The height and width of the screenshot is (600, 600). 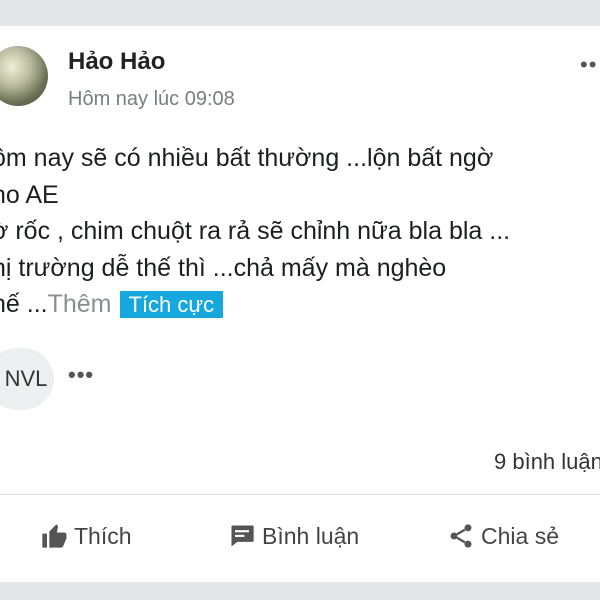 What do you see at coordinates (29, 194) in the screenshot?
I see `post-body-line: ho AE` at bounding box center [29, 194].